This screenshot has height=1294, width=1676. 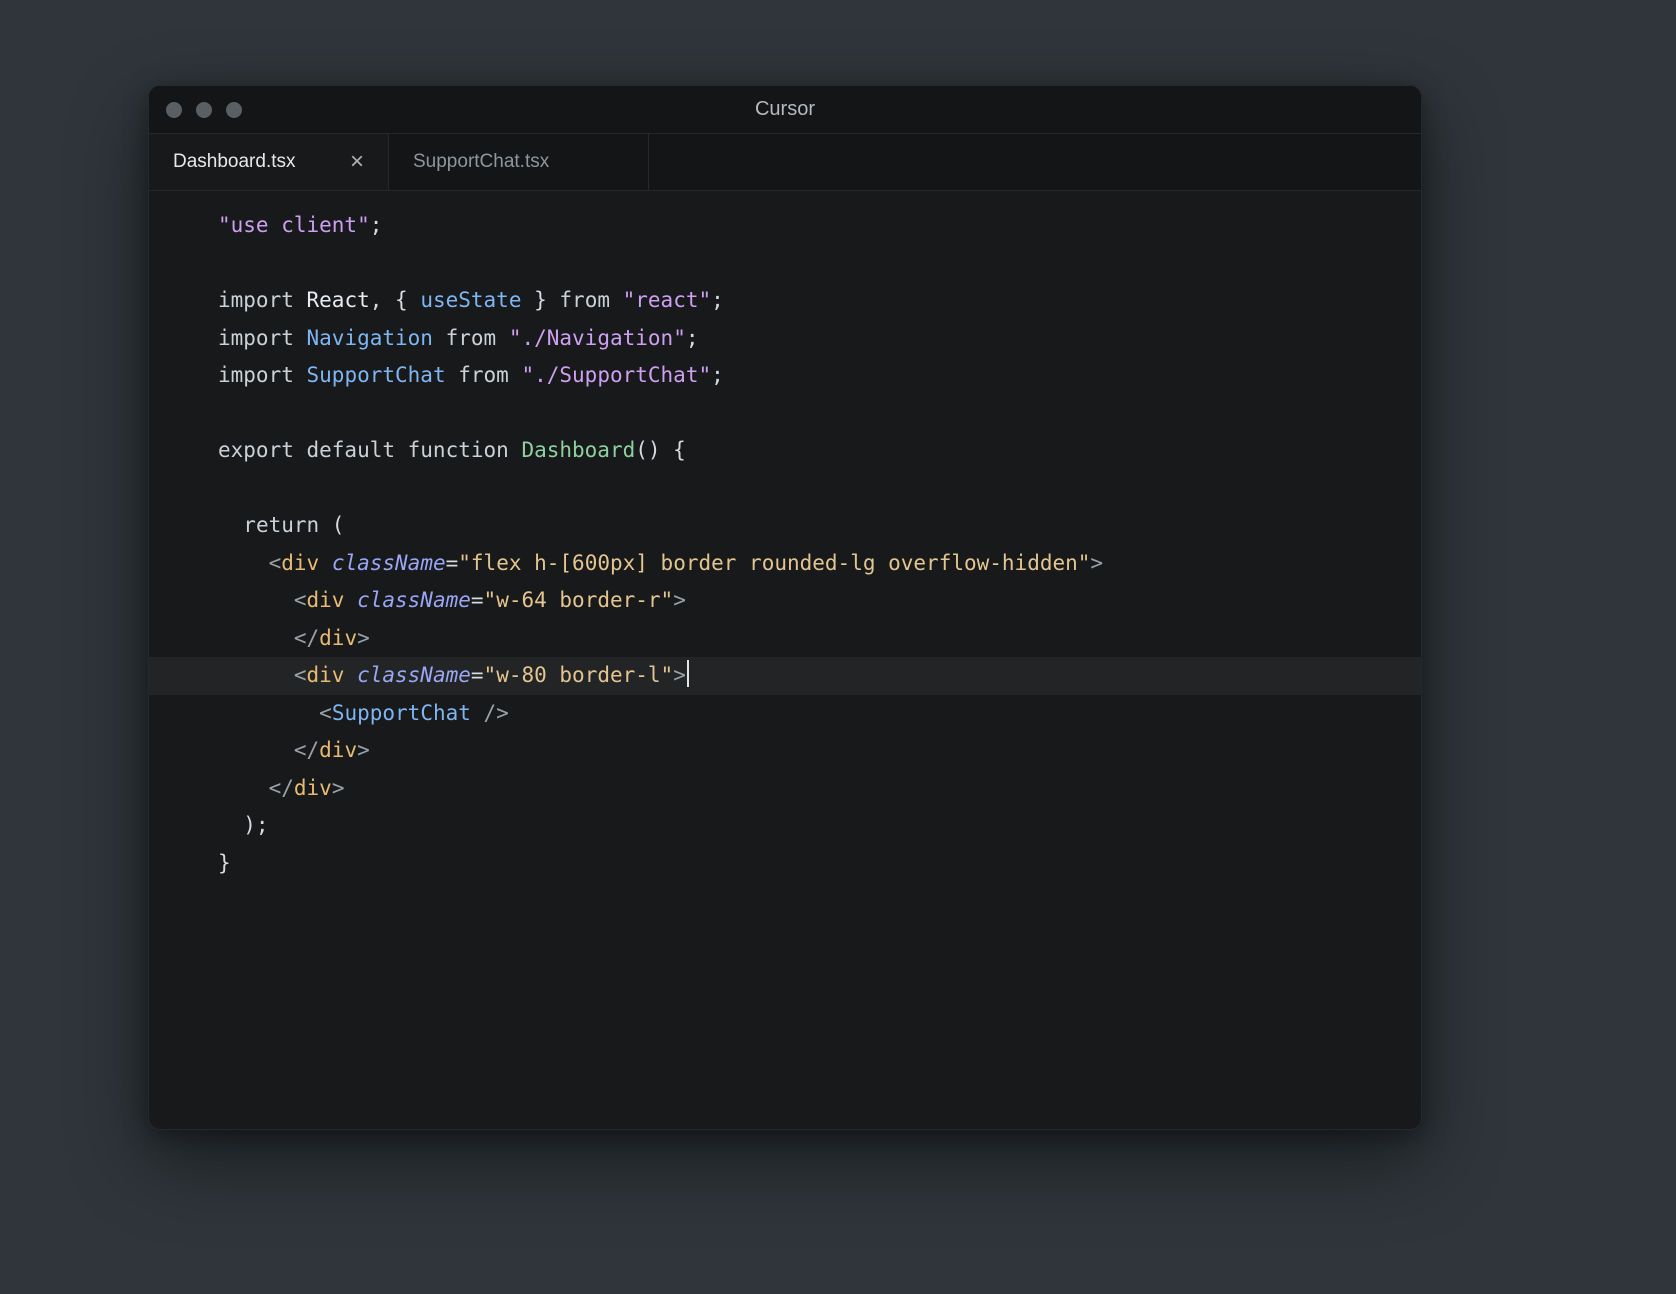 What do you see at coordinates (243, 825) in the screenshot?
I see `code-token: );` at bounding box center [243, 825].